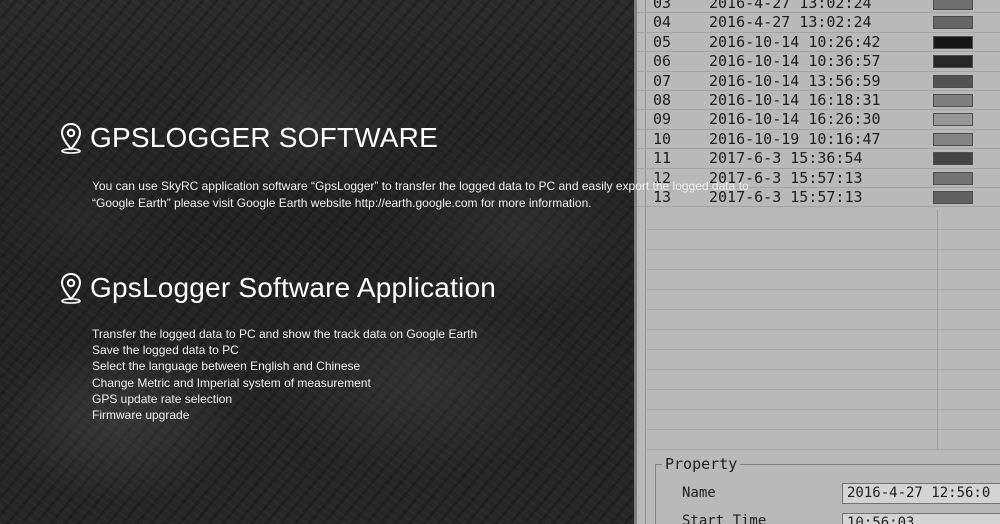 This screenshot has width=1000, height=524. What do you see at coordinates (921, 493) in the screenshot?
I see `name-field: 2016-4-27 12:56:0` at bounding box center [921, 493].